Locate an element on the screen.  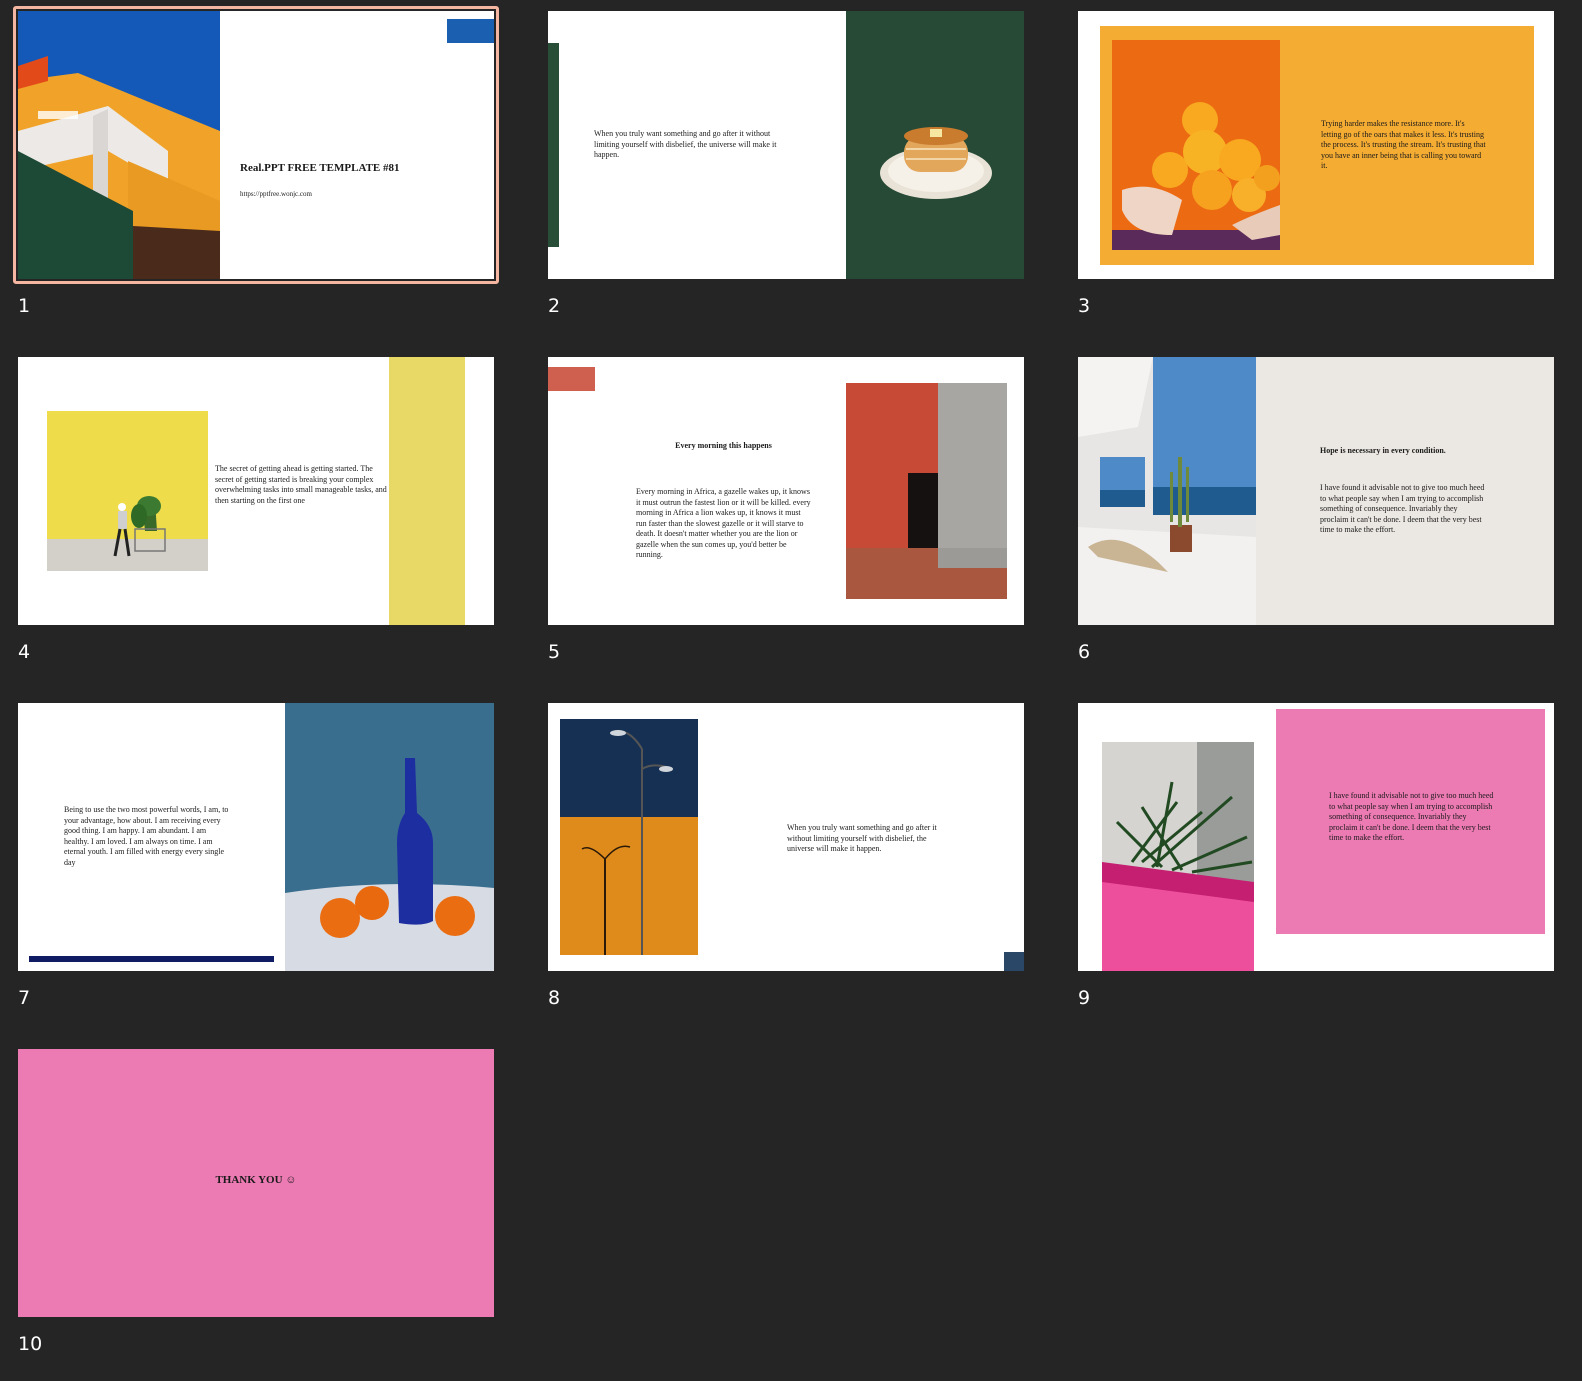
slide-number: 9 is located at coordinates (1084, 998).